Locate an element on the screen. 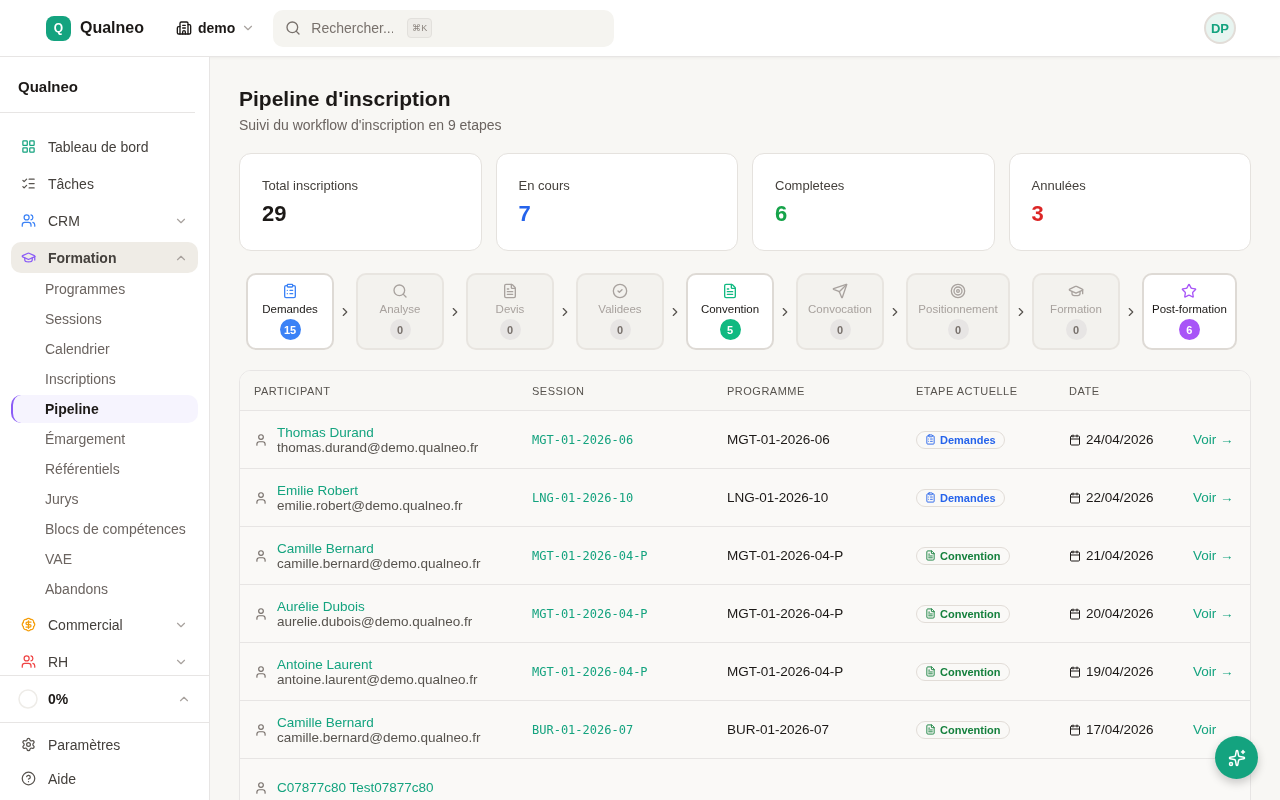 This screenshot has width=1280, height=800. date-cell: 21/04/2026 is located at coordinates (1131, 555).